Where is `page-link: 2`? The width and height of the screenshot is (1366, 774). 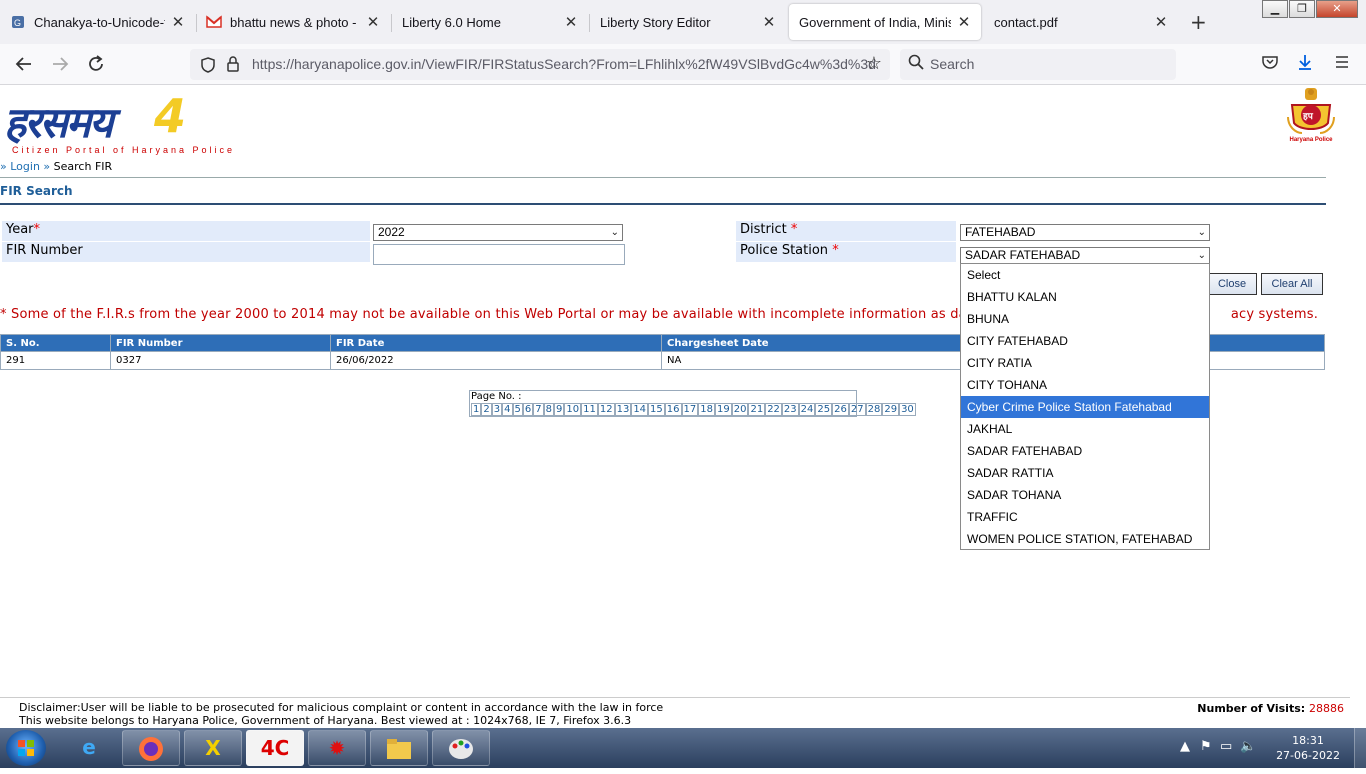 page-link: 2 is located at coordinates (486, 409).